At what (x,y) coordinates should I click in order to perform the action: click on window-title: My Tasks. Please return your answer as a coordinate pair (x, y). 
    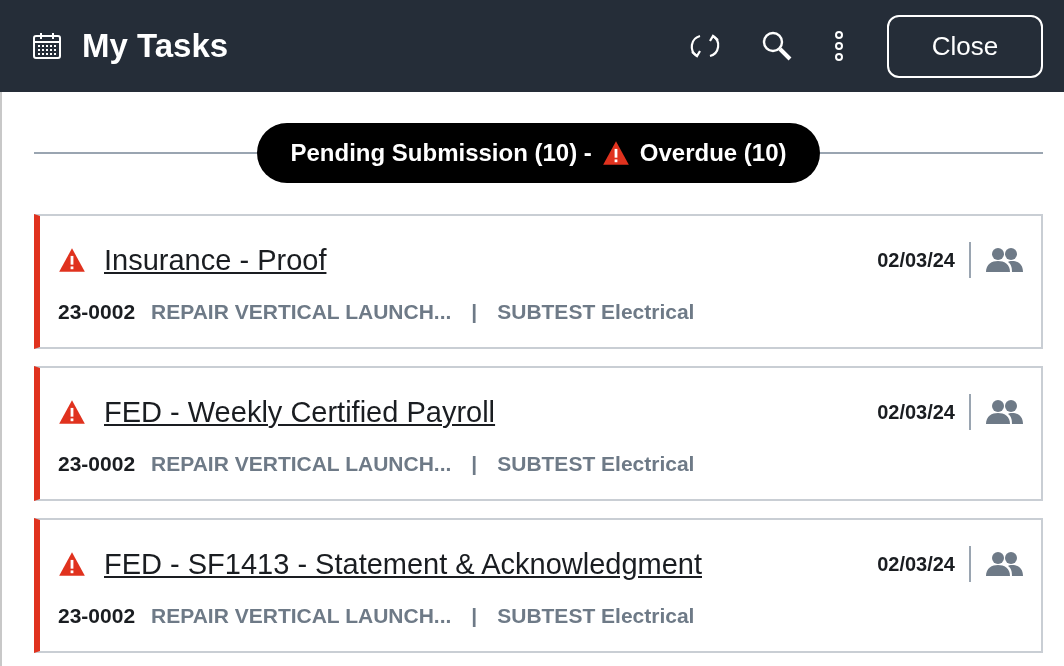
    Looking at the image, I should click on (156, 46).